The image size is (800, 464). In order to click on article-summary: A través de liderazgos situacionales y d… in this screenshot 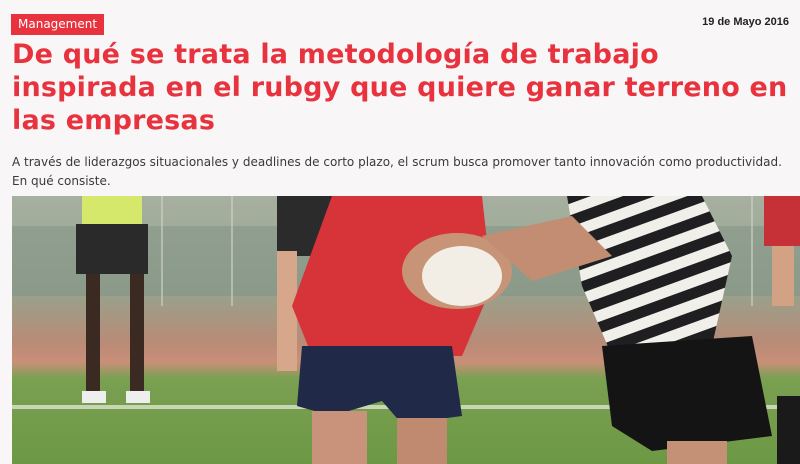, I will do `click(397, 171)`.